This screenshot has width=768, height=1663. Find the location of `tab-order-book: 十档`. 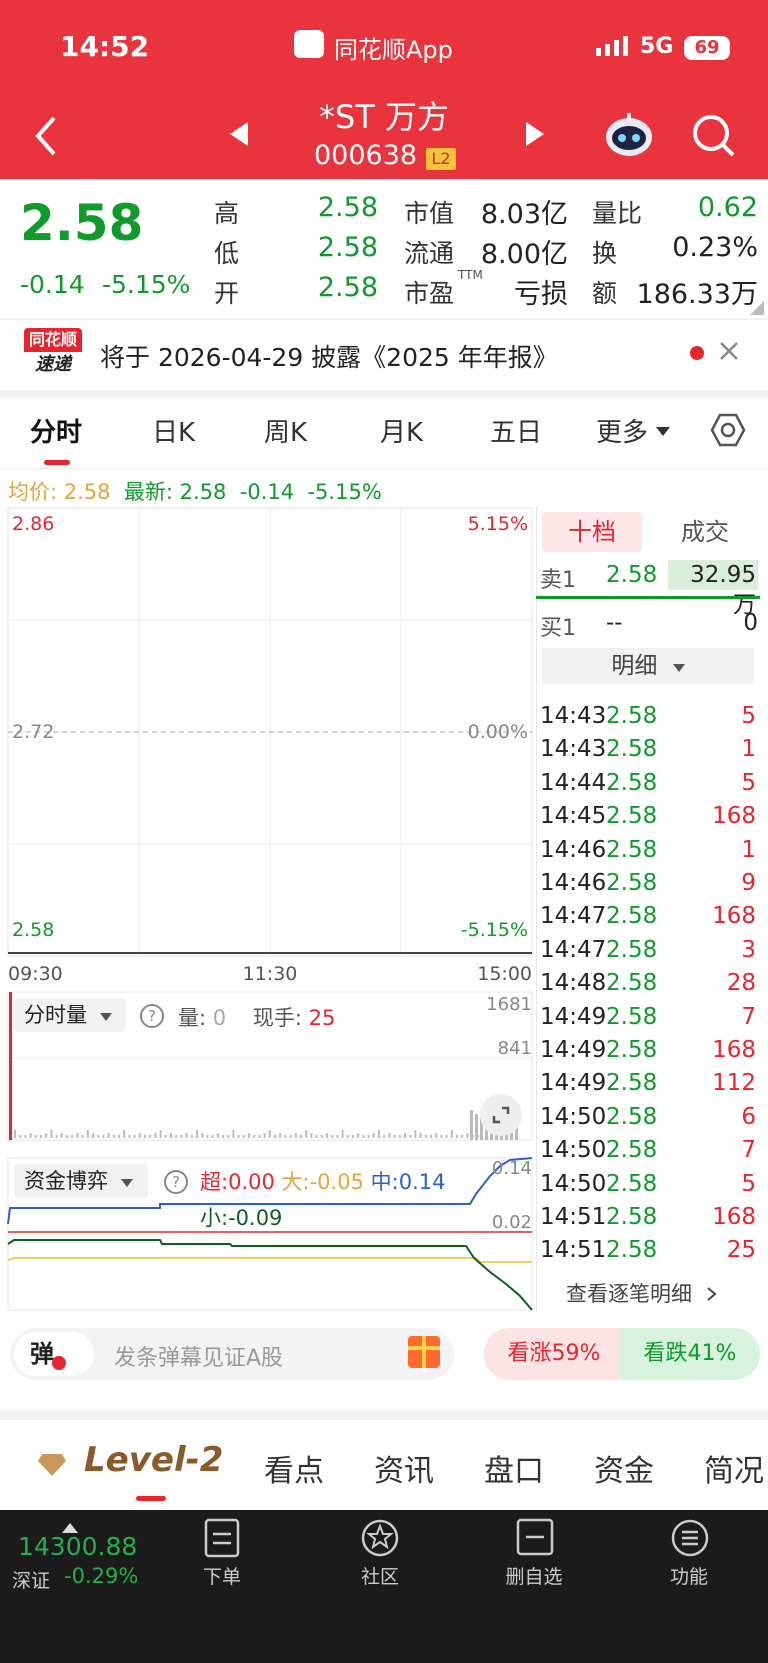

tab-order-book: 十档 is located at coordinates (592, 532).